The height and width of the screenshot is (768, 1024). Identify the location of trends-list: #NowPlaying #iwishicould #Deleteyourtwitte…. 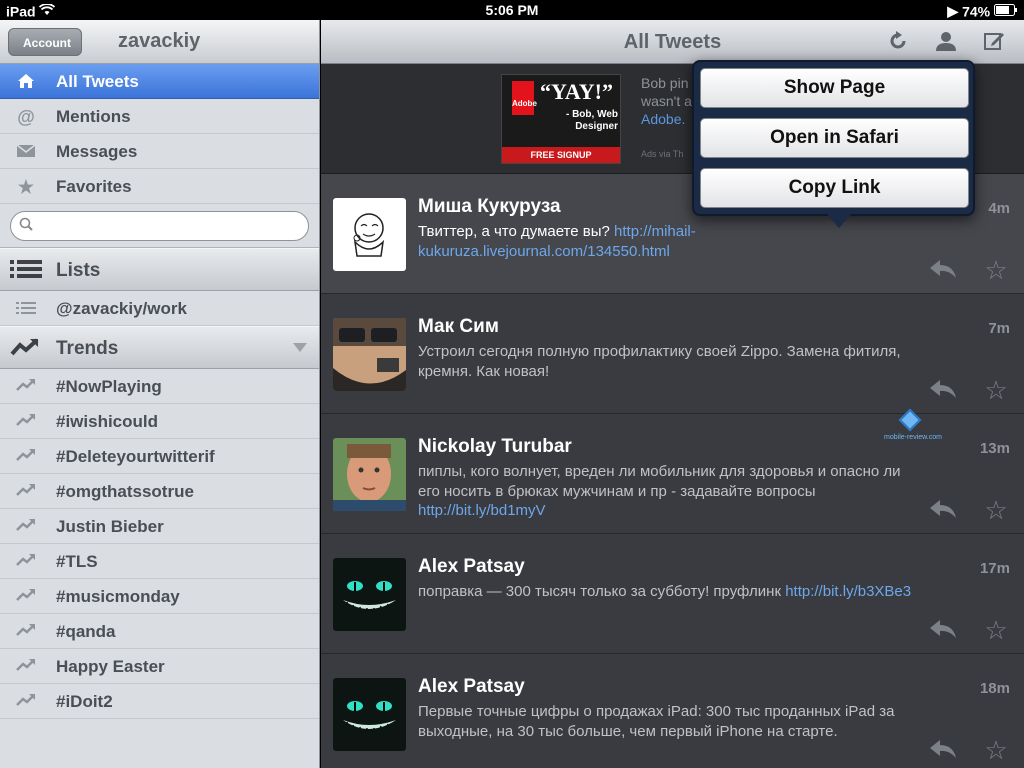
(159, 544).